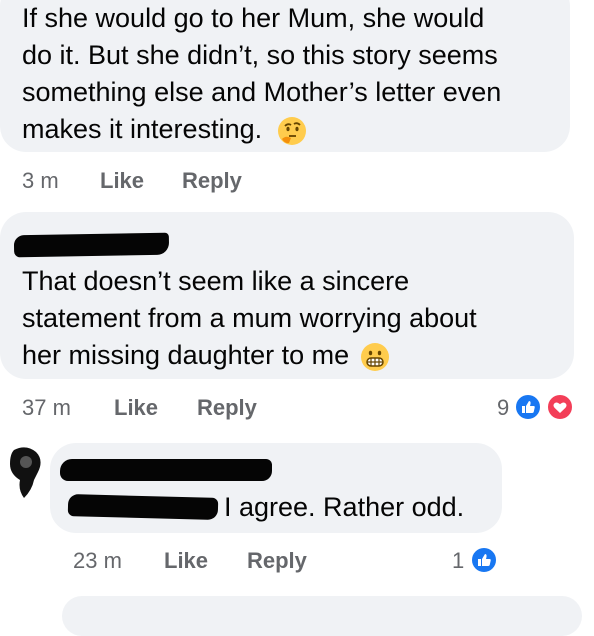 The image size is (594, 636). Describe the element at coordinates (91, 245) in the screenshot. I see `redacted-author-name` at that location.